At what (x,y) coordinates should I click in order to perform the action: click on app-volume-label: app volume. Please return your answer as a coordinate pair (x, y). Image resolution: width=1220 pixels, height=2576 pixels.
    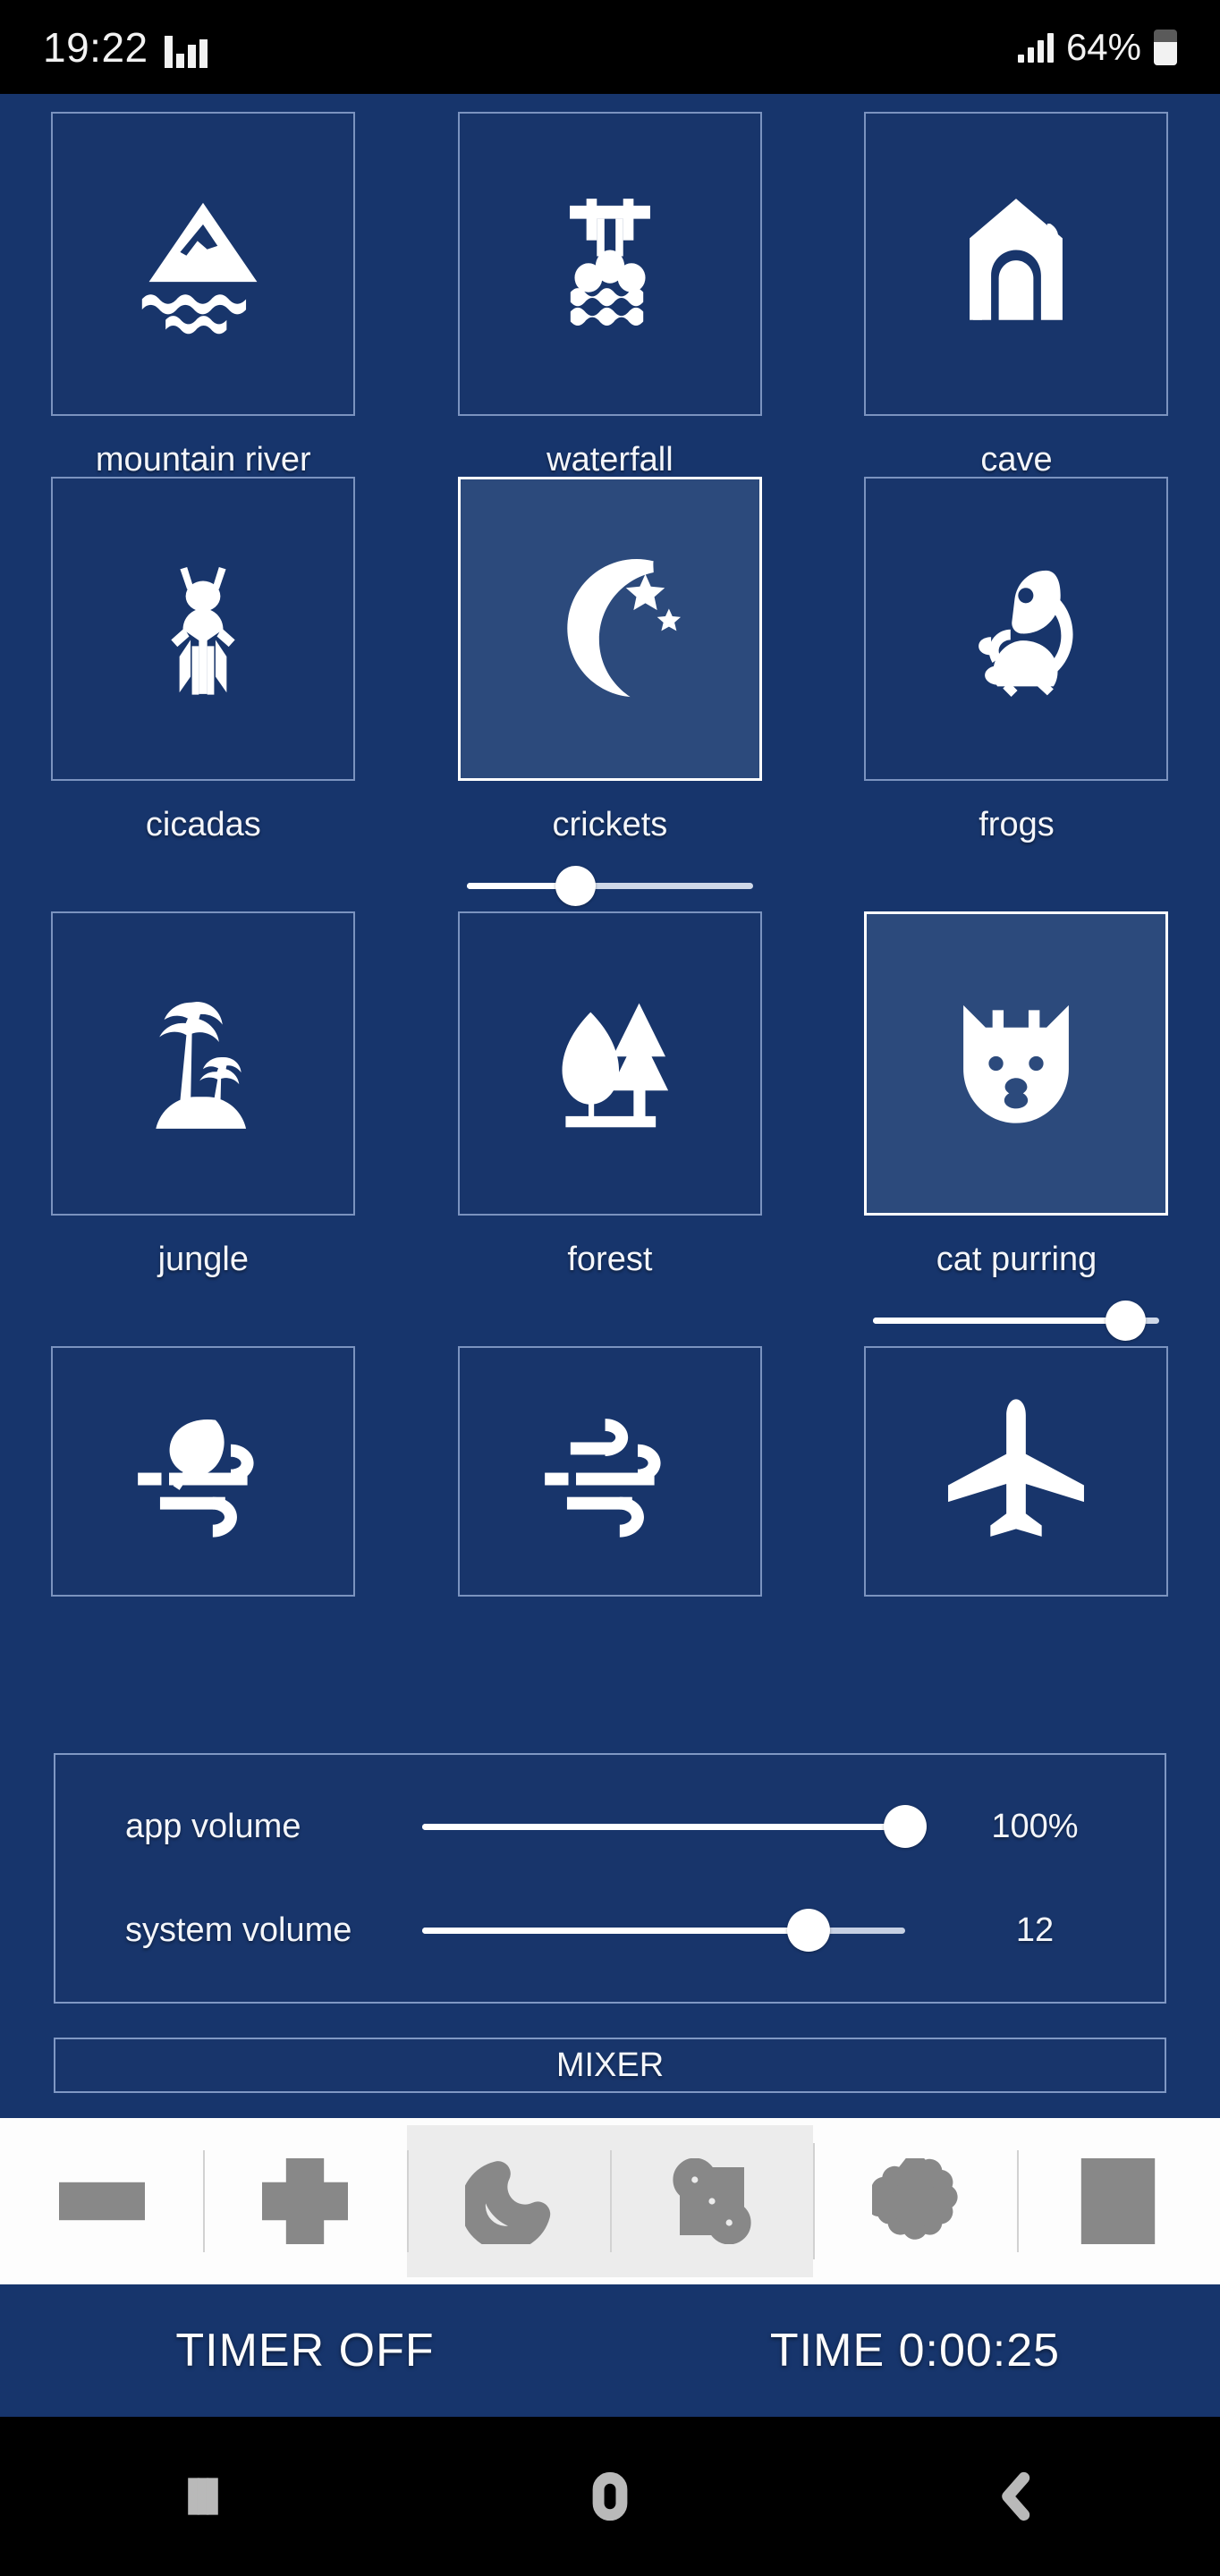
    Looking at the image, I should click on (213, 1826).